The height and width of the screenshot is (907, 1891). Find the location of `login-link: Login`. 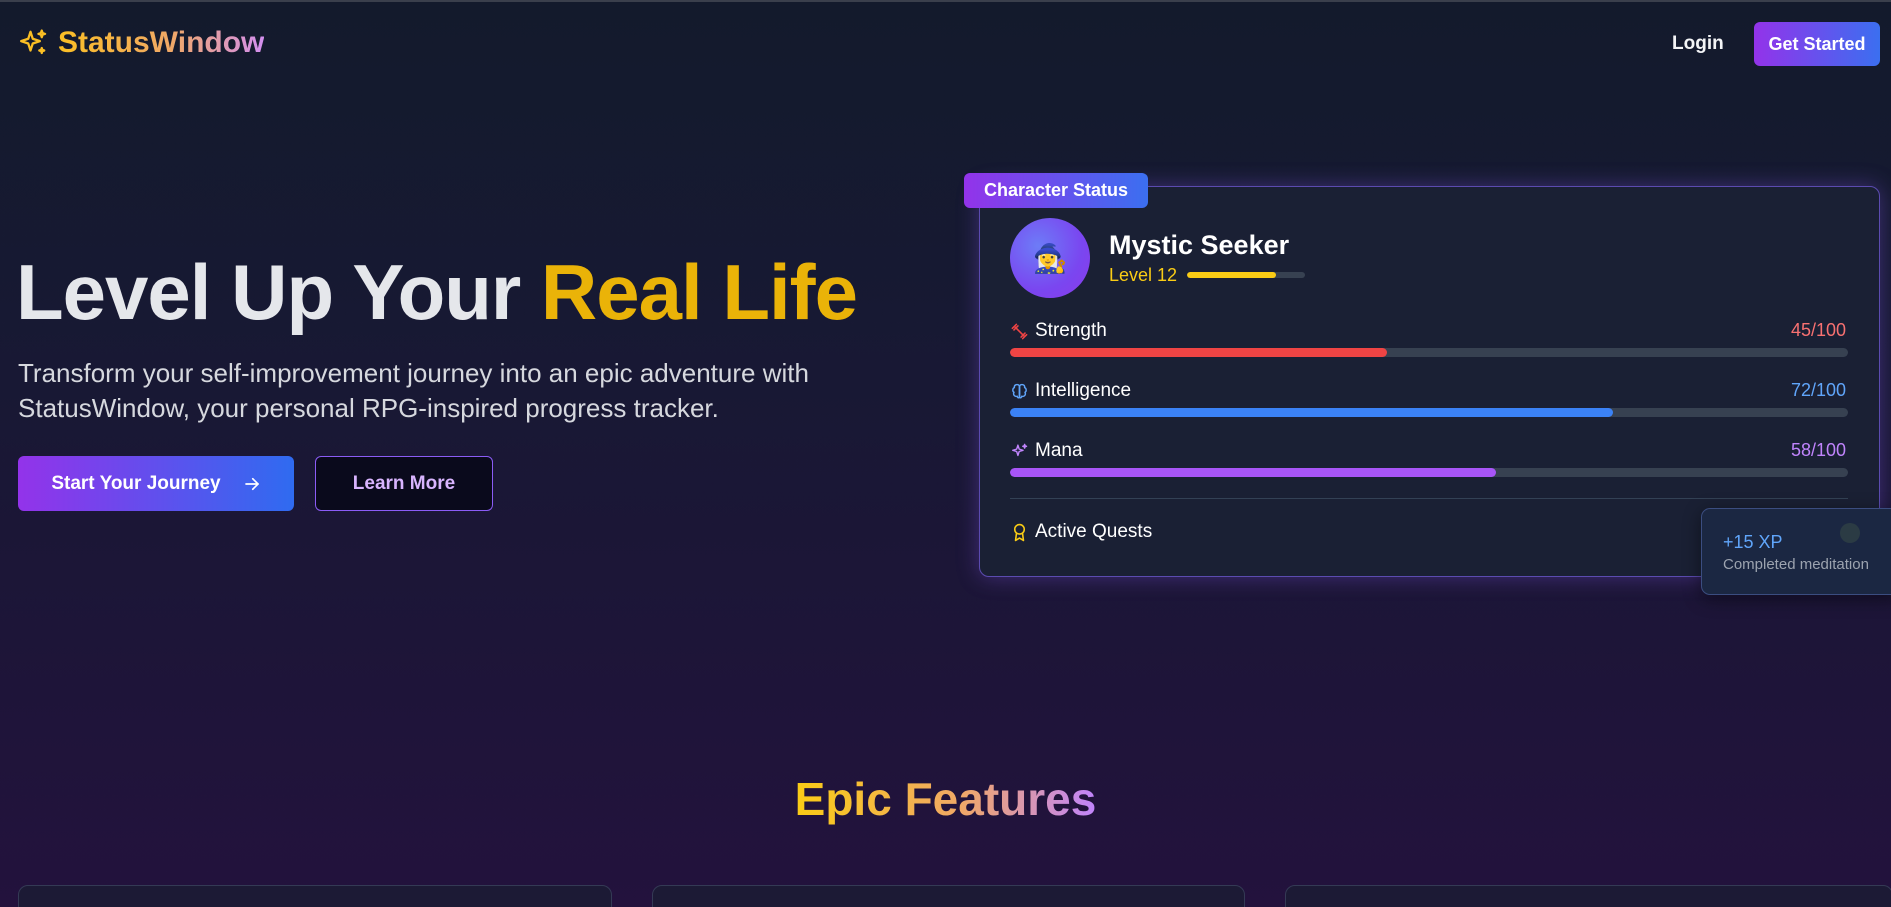

login-link: Login is located at coordinates (1698, 44).